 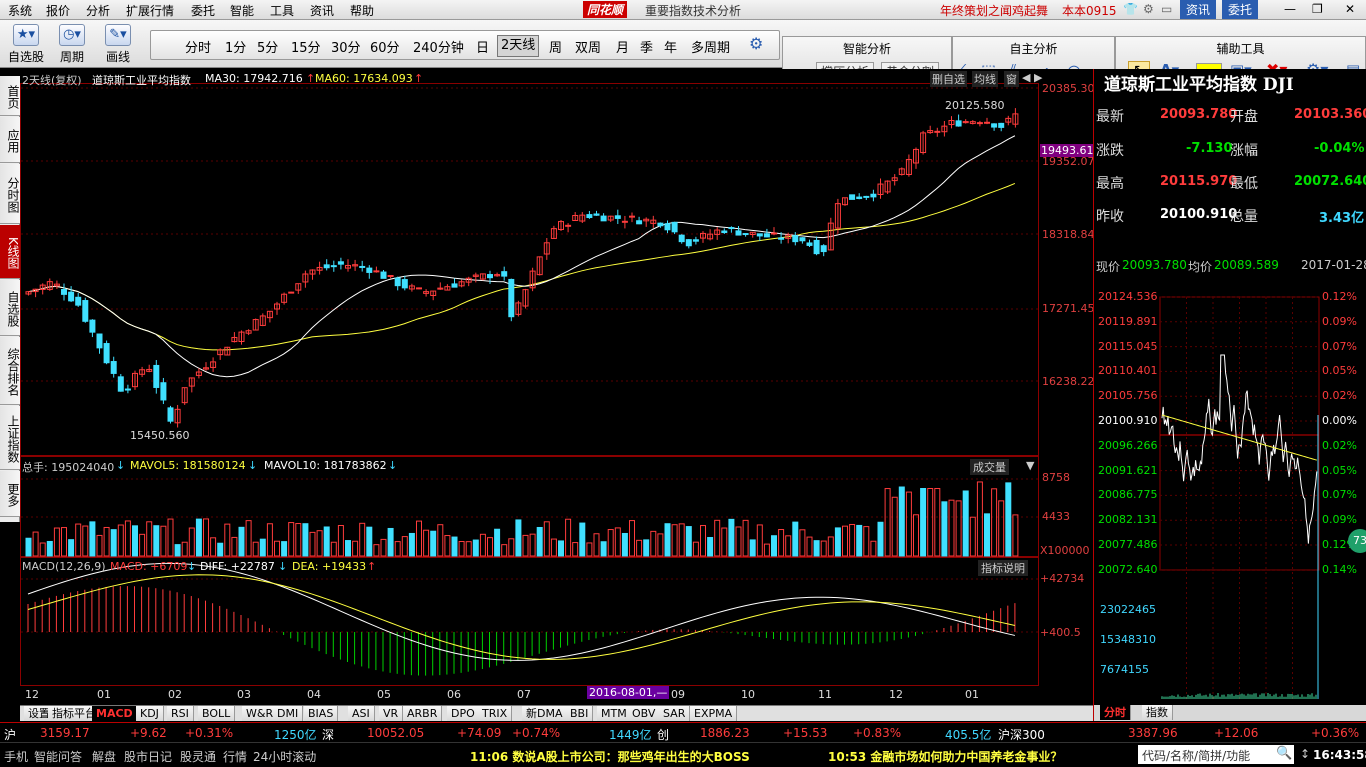 What do you see at coordinates (150, 10) in the screenshot?
I see `menu-extended: 扩展行情` at bounding box center [150, 10].